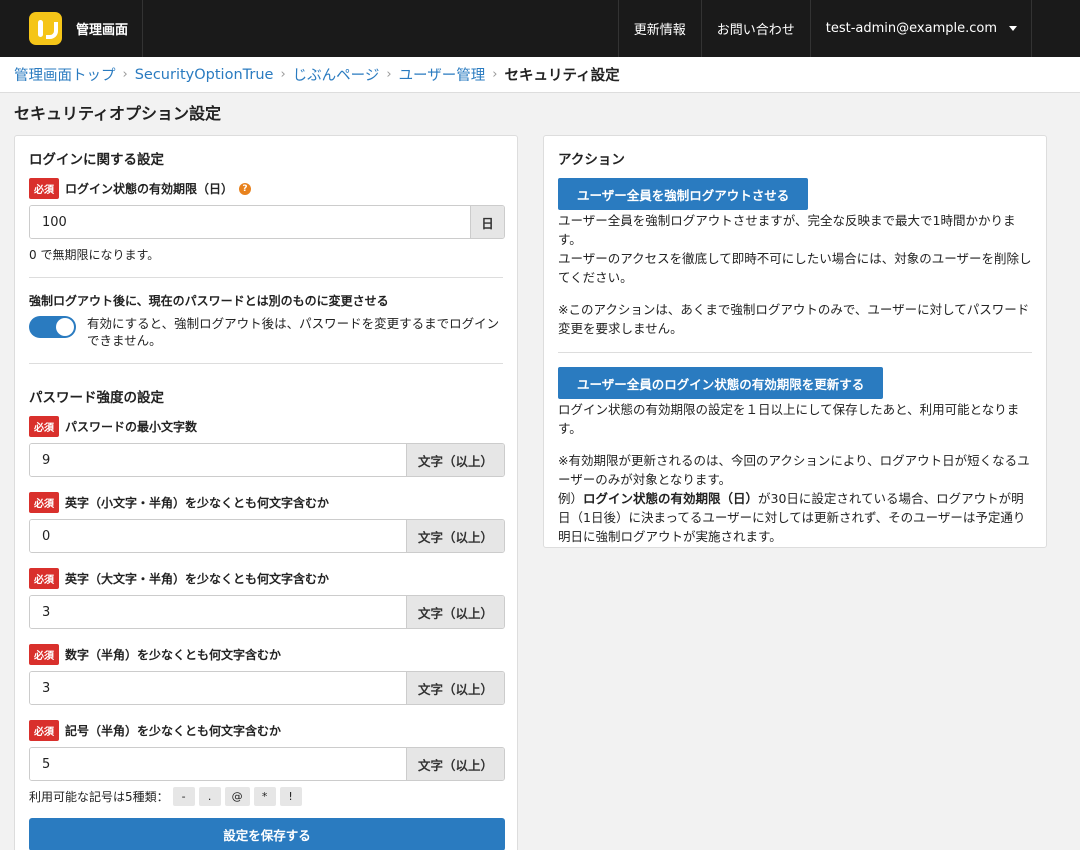  I want to click on digits-input, so click(218, 688).